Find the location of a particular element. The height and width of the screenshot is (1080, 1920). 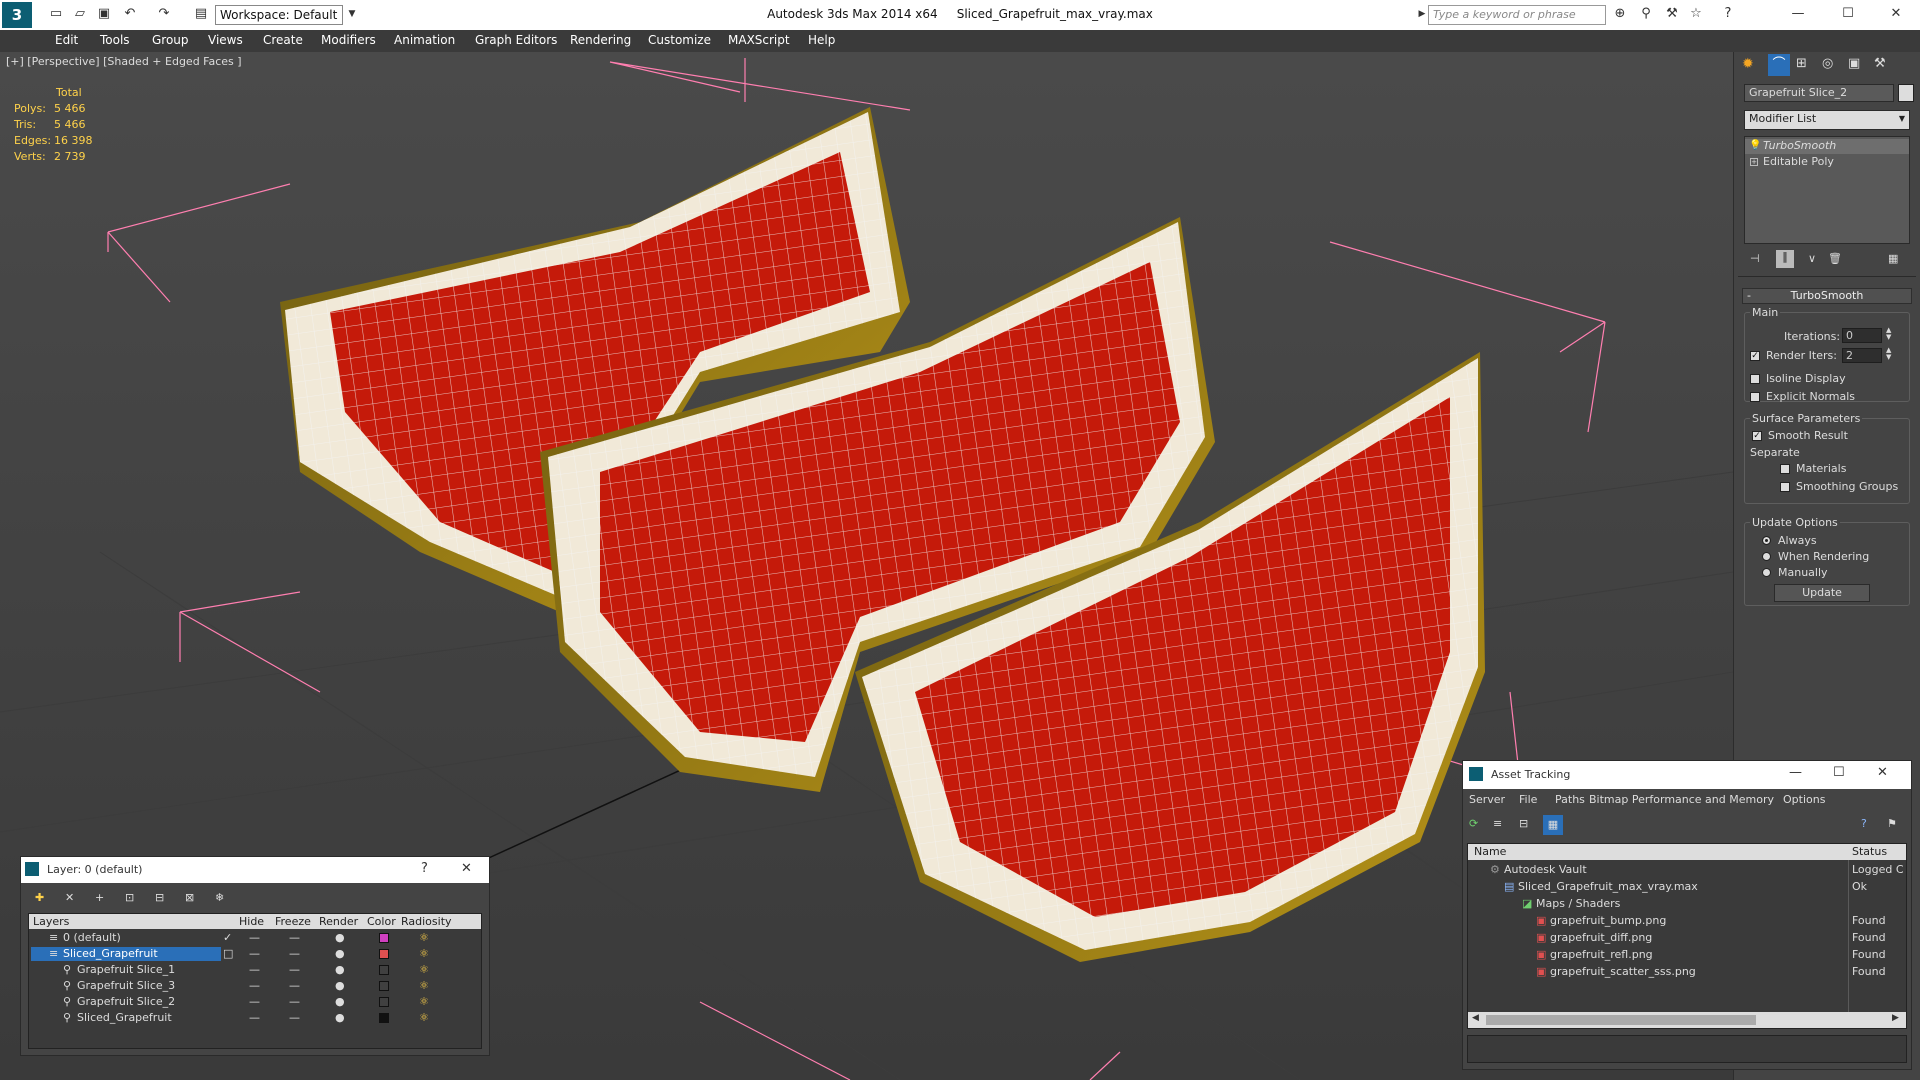

hide-all-icon: ⊠ is located at coordinates (189, 897).